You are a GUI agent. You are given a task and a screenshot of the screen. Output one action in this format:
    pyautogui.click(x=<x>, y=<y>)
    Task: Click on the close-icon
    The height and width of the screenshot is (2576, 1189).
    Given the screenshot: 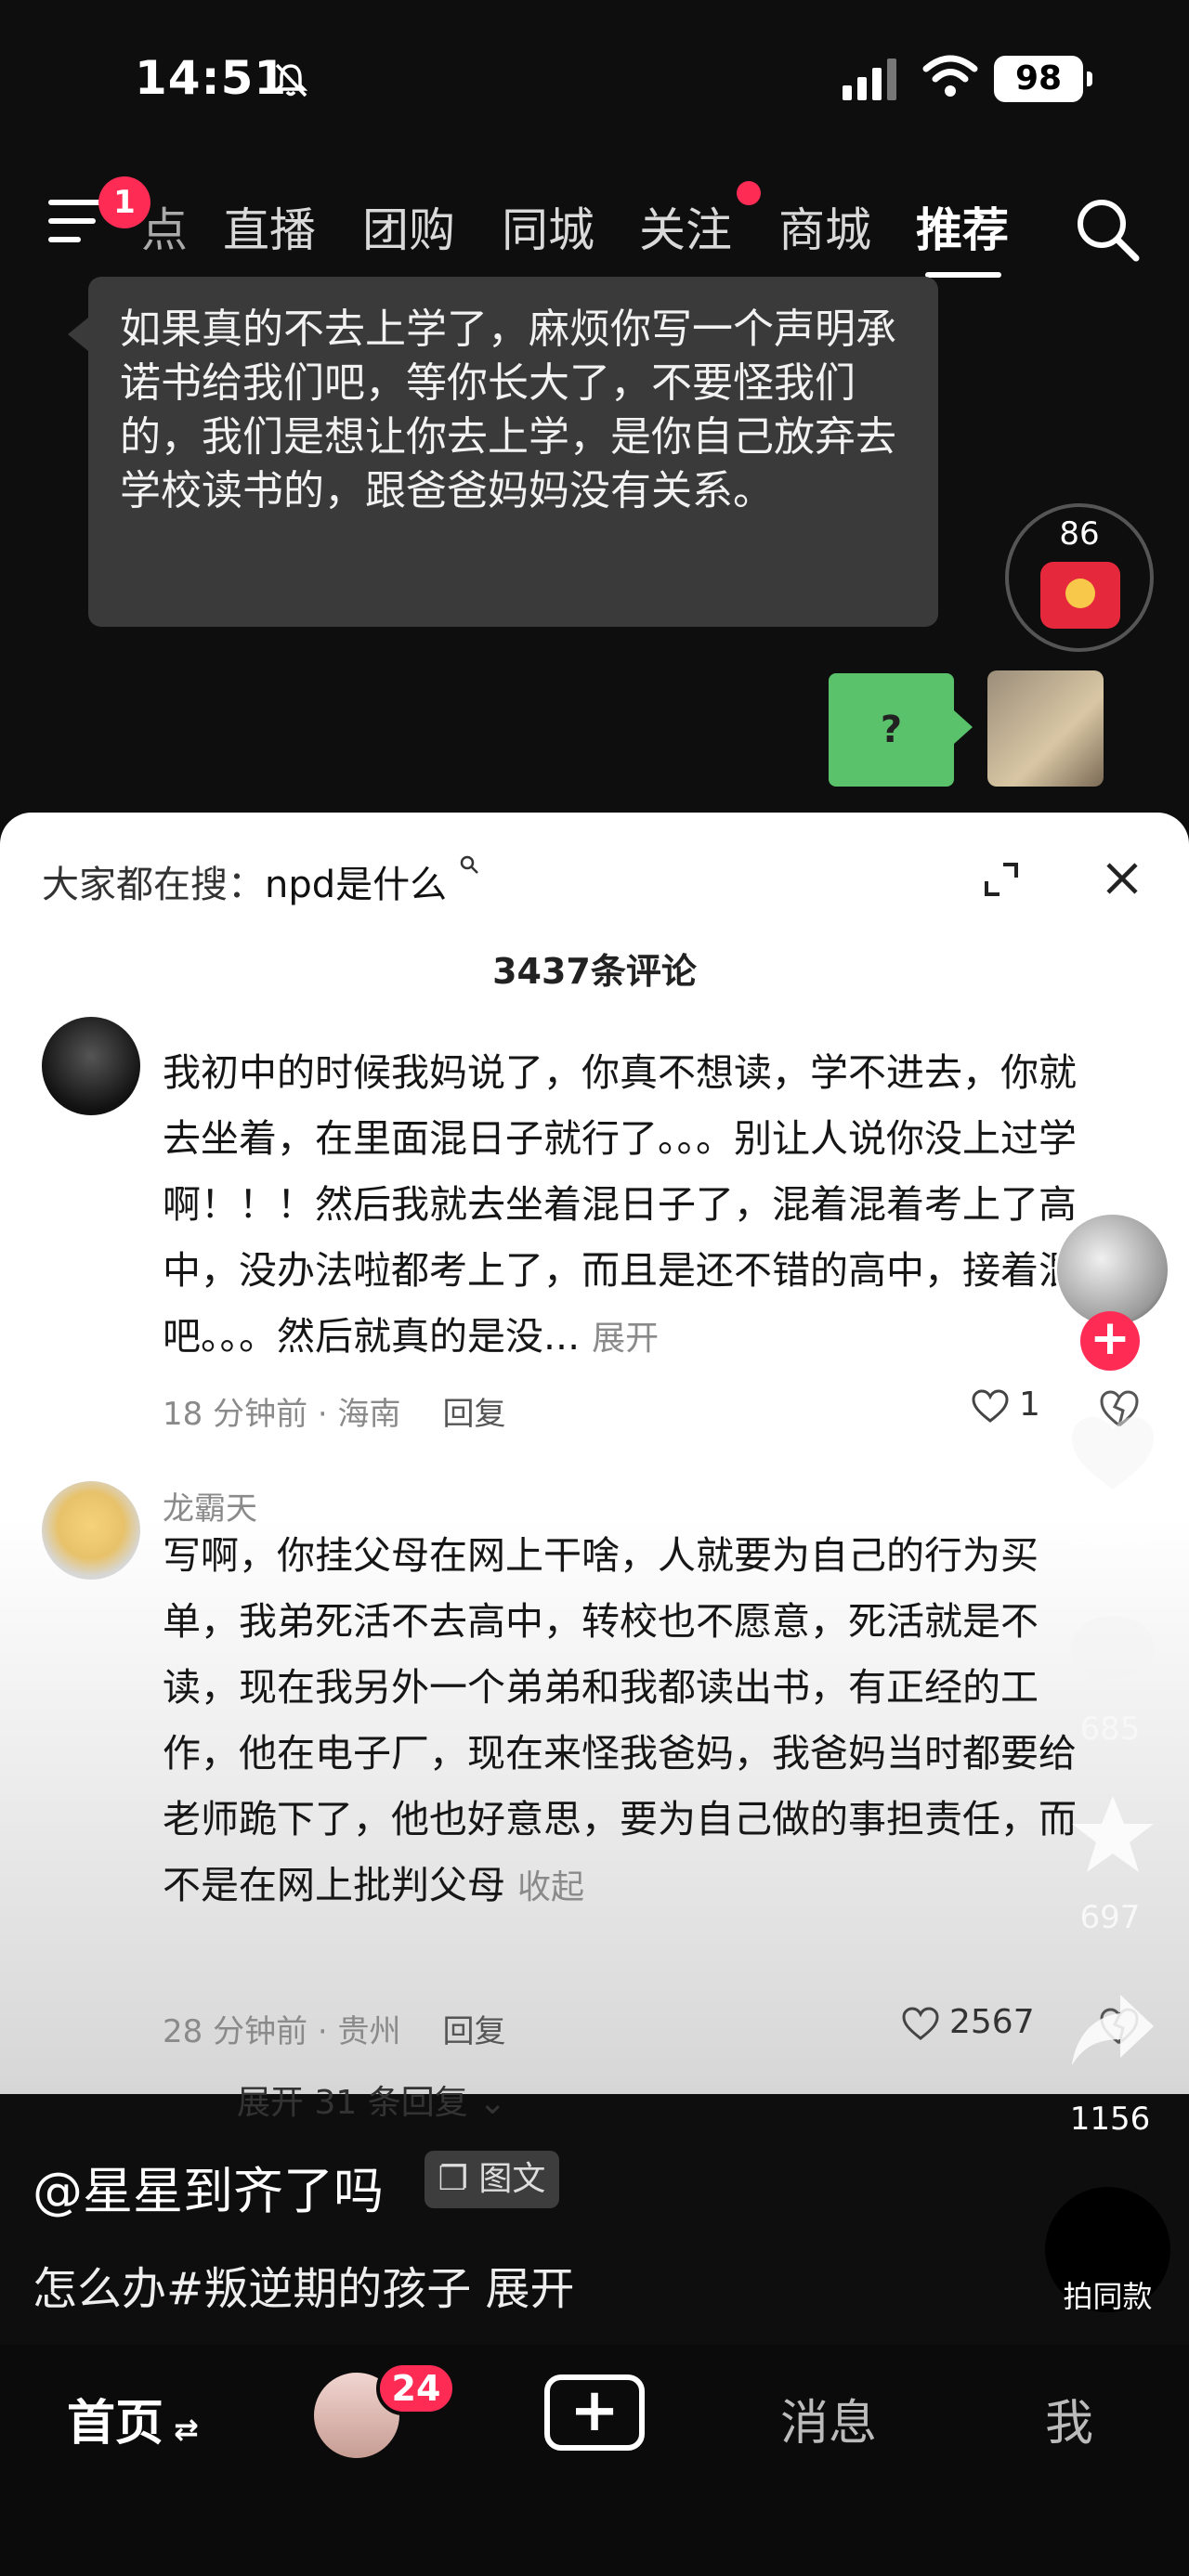 What is the action you would take?
    pyautogui.click(x=1122, y=878)
    